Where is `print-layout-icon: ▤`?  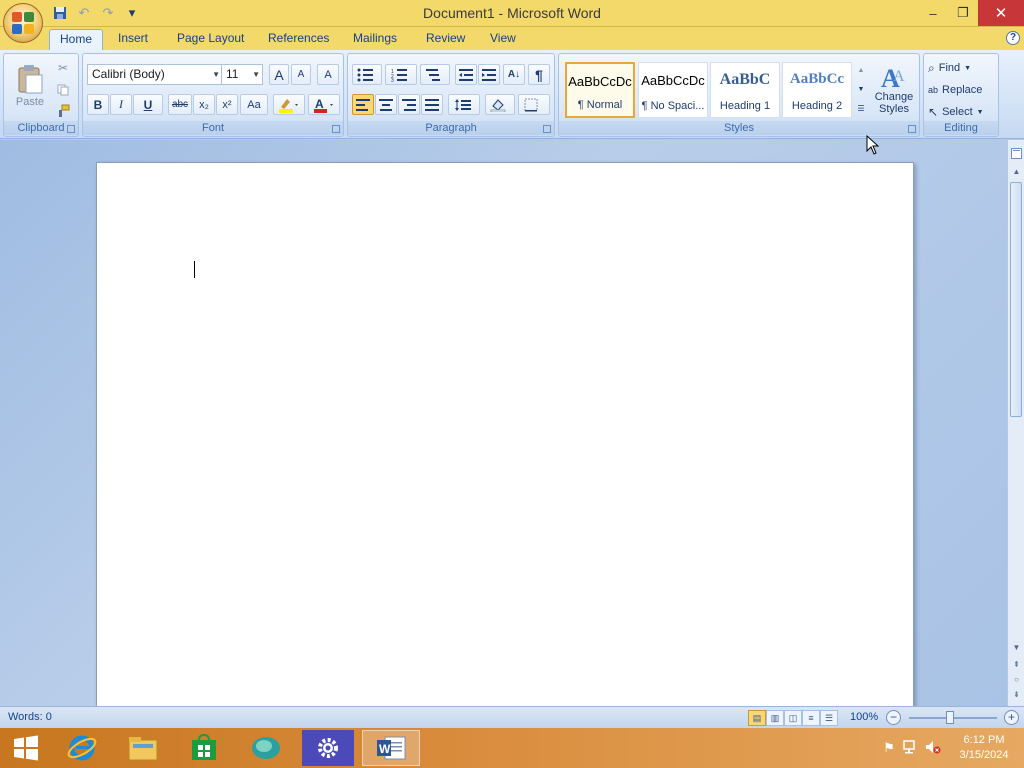 print-layout-icon: ▤ is located at coordinates (757, 718).